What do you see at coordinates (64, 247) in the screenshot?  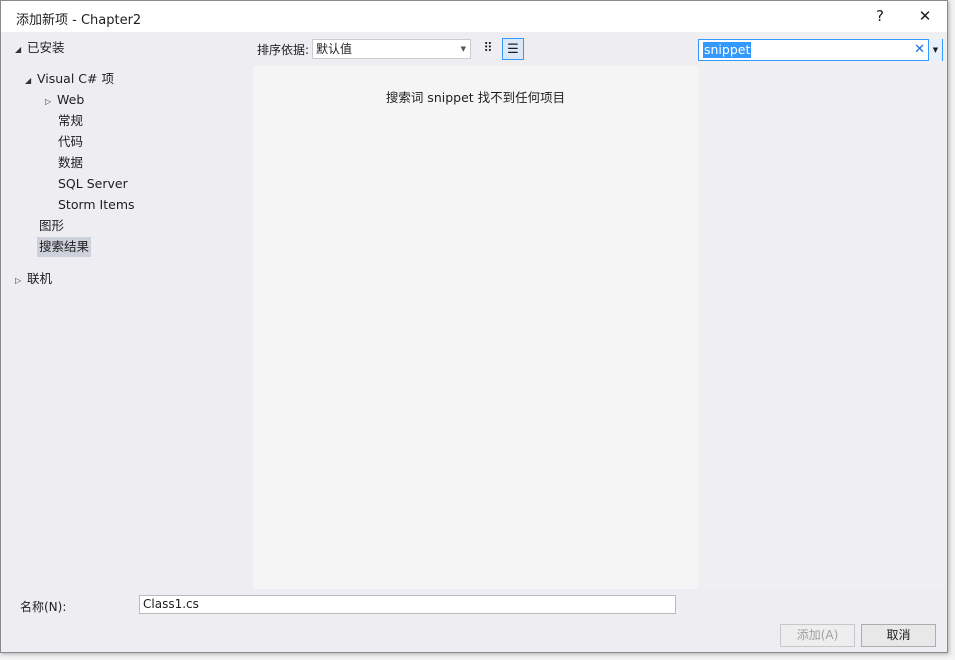 I see `tree-search-results: 搜索结果` at bounding box center [64, 247].